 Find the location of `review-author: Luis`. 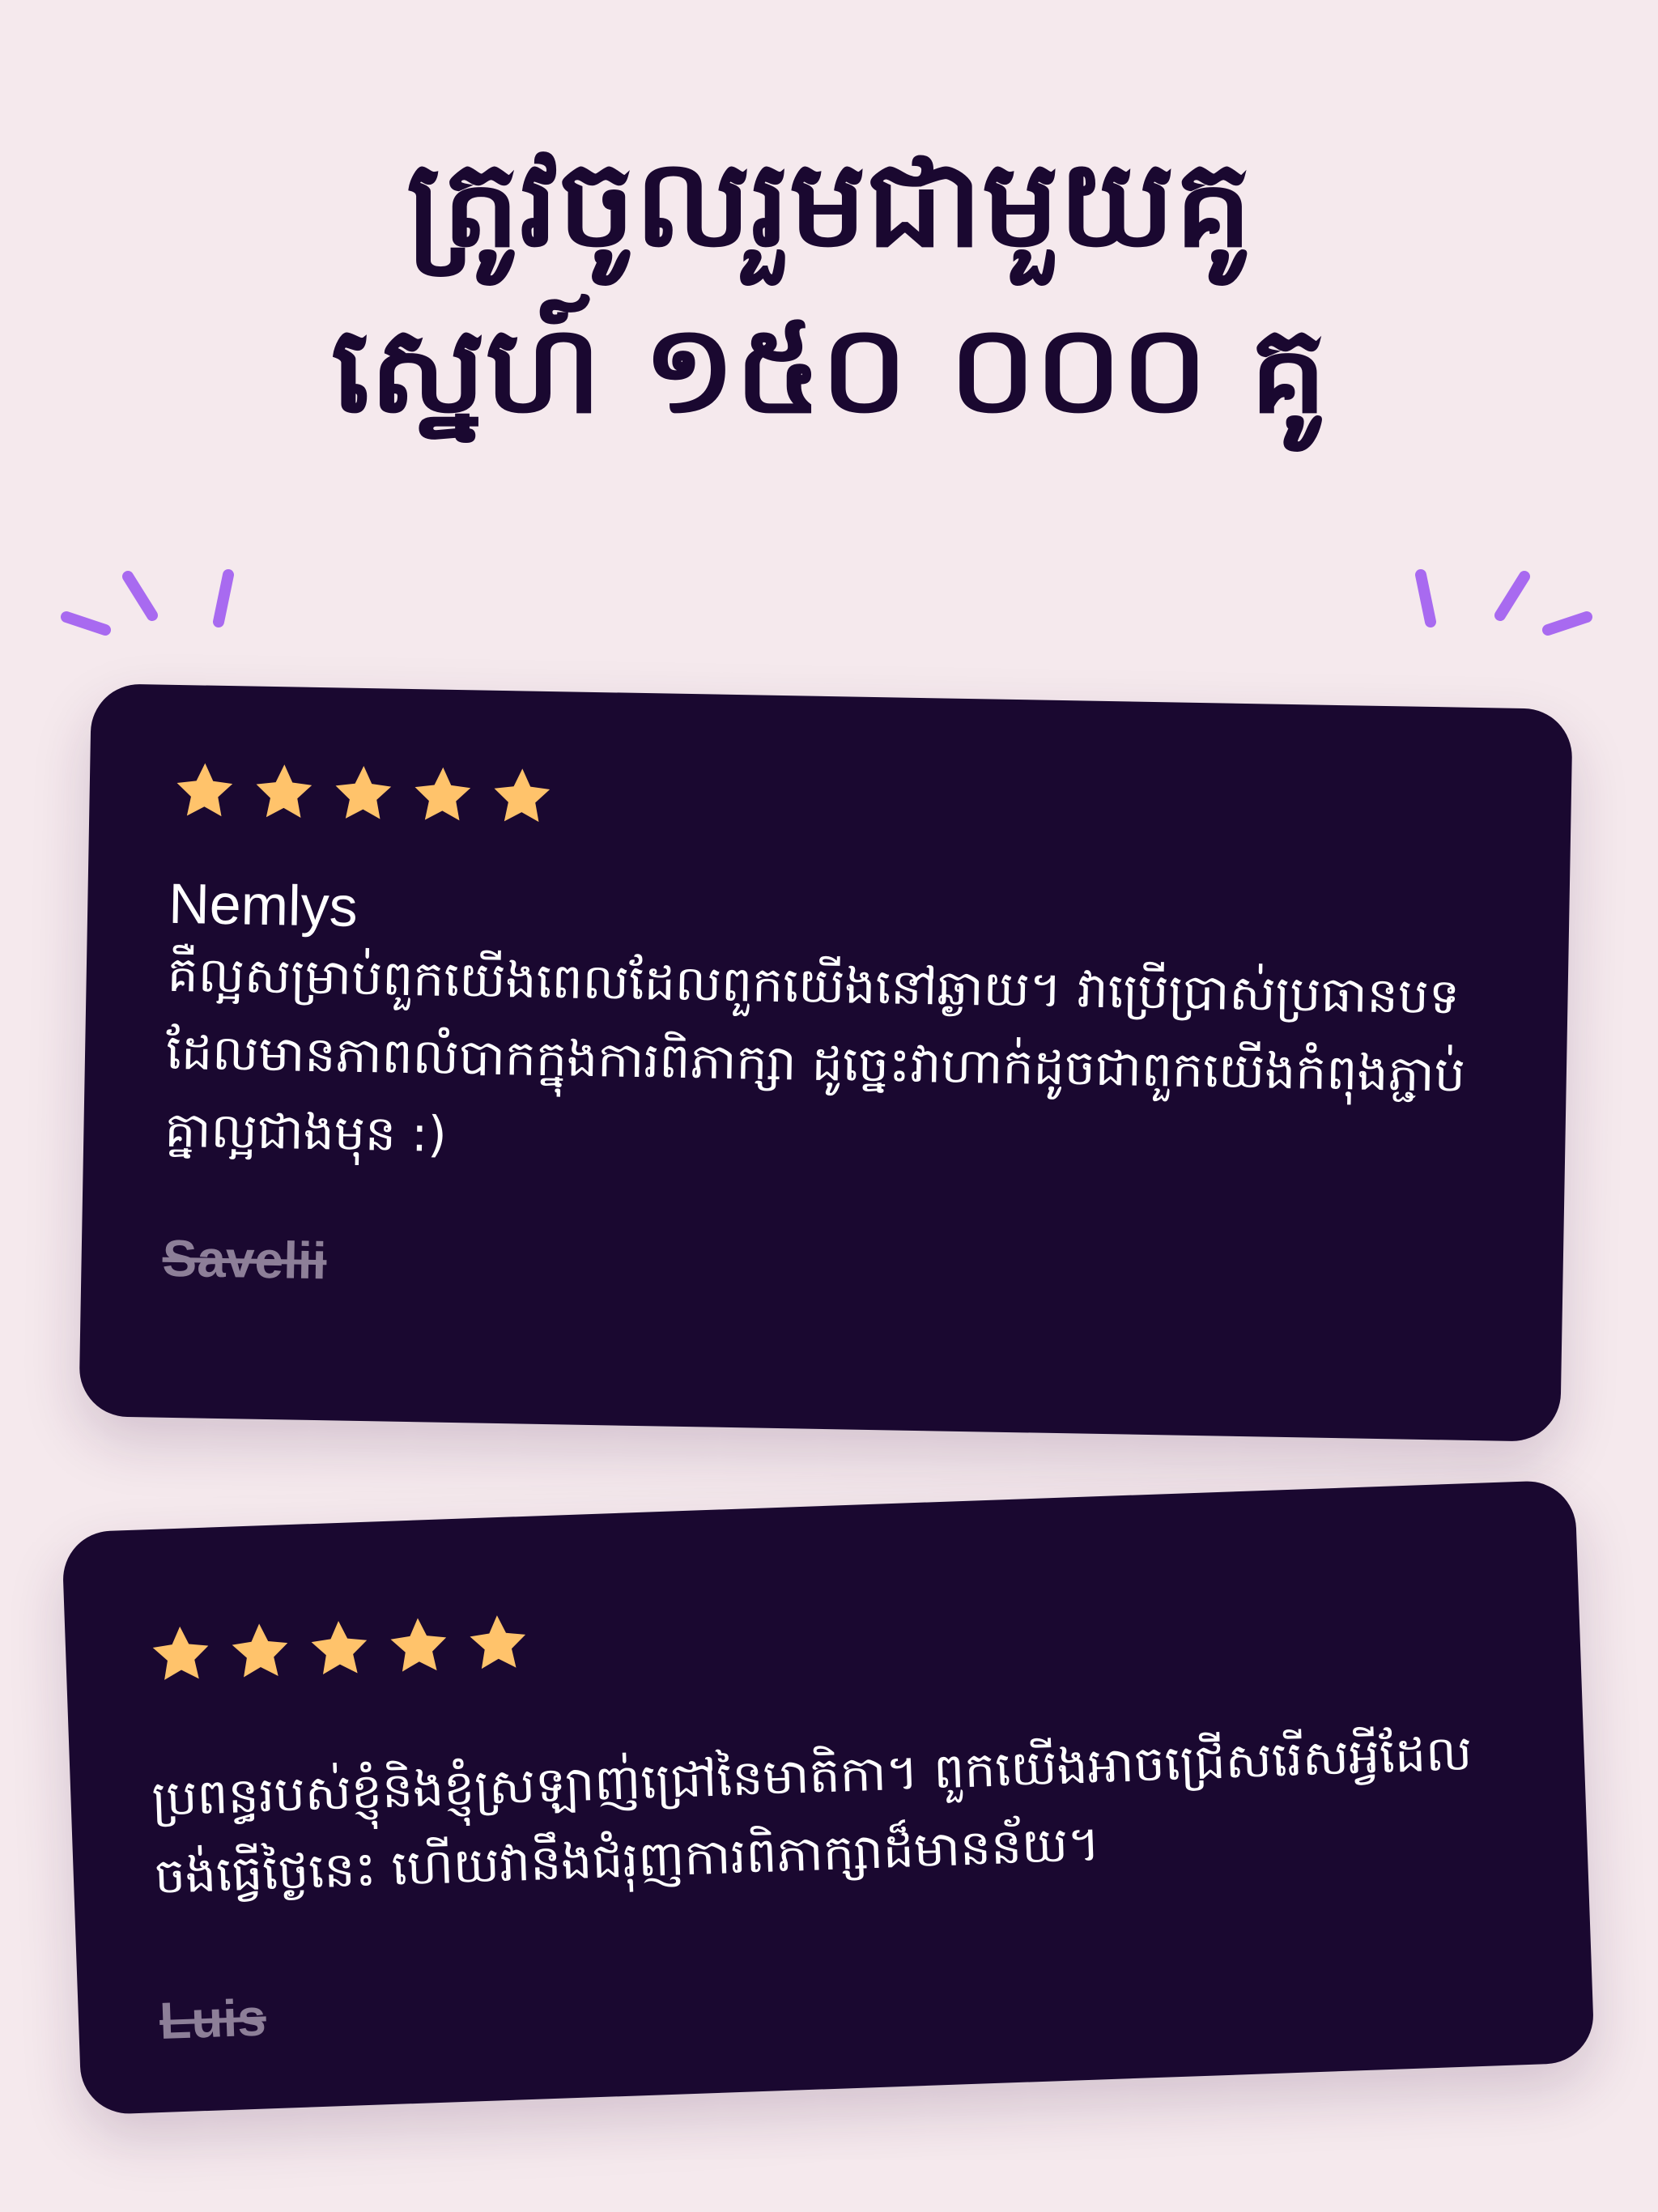

review-author: Luis is located at coordinates (212, 2019).